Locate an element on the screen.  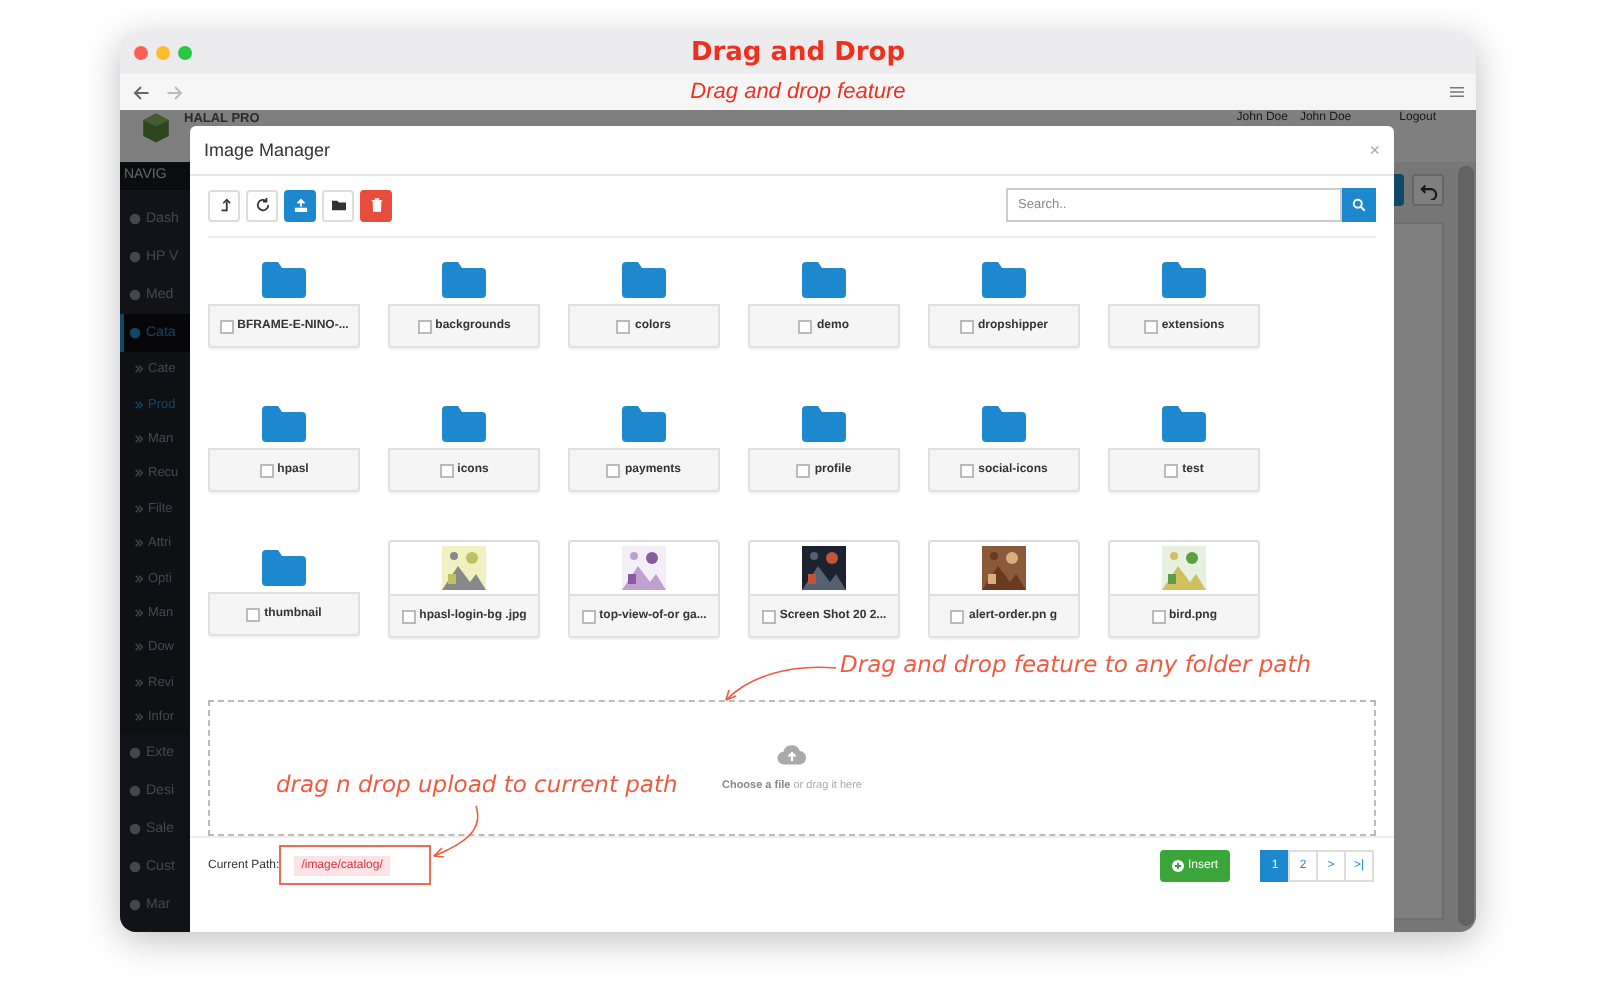
upload-icon is located at coordinates (300, 205).